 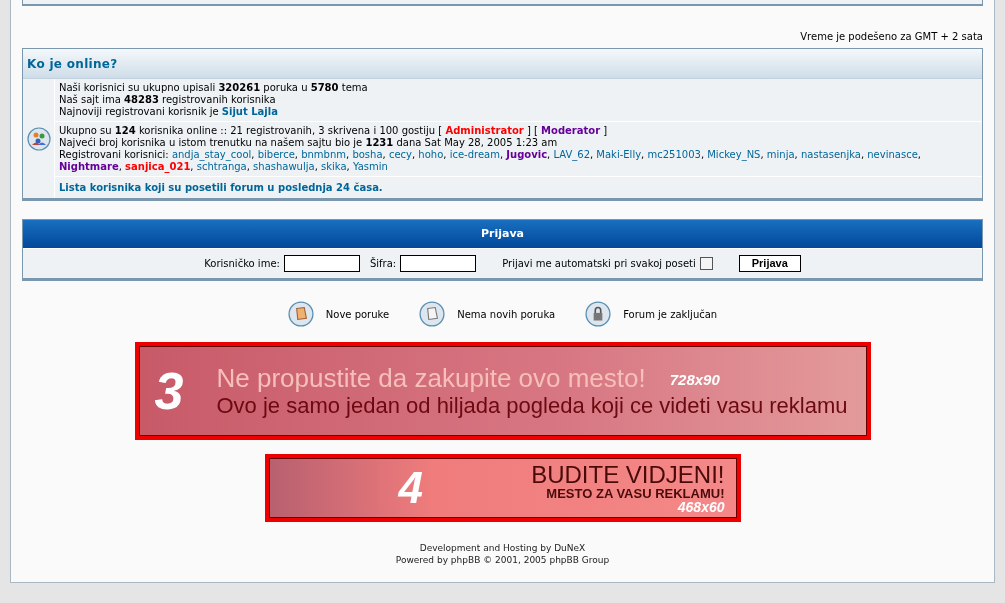 I want to click on advertisement-banner: 4 BUDITE VIDJENI! MESTO ZA VASU REKLAMU! 468x60, so click(x=502, y=488).